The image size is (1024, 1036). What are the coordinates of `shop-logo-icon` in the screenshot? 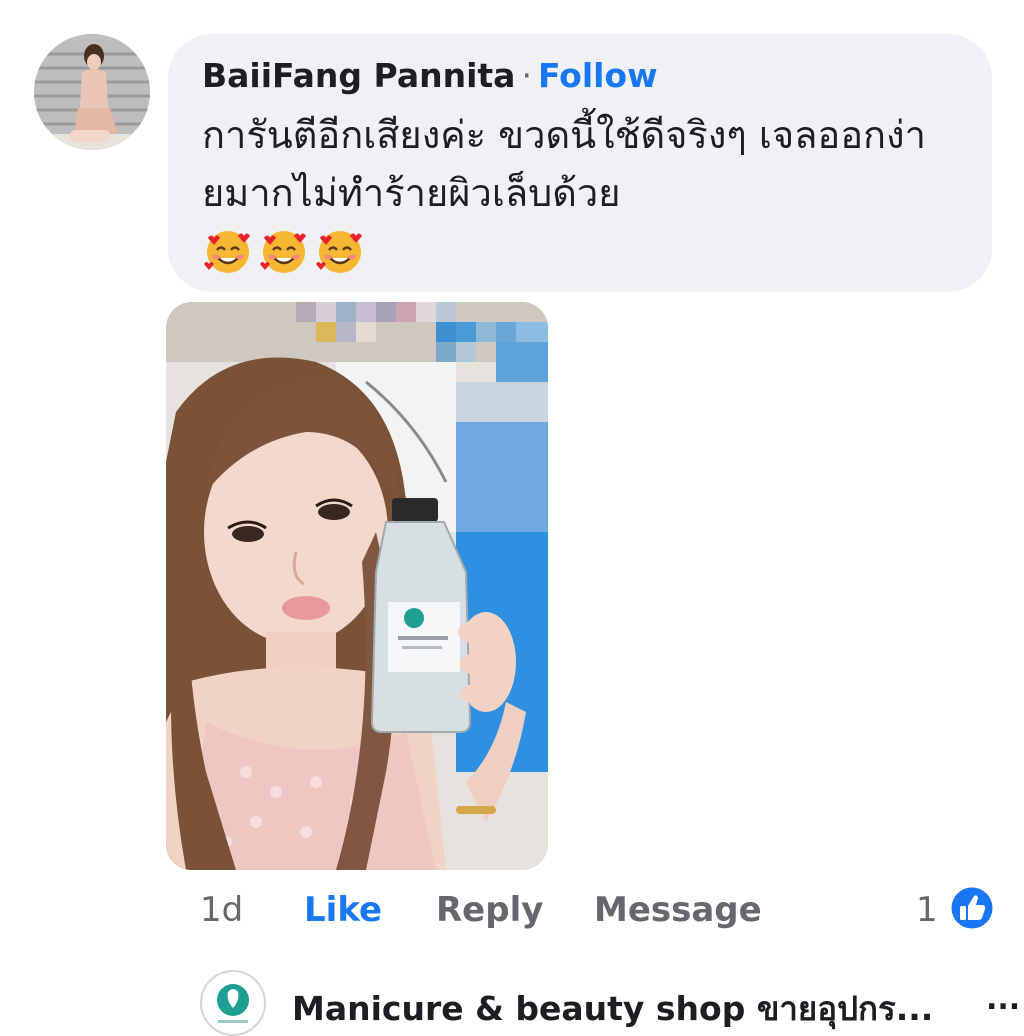 It's located at (233, 1003).